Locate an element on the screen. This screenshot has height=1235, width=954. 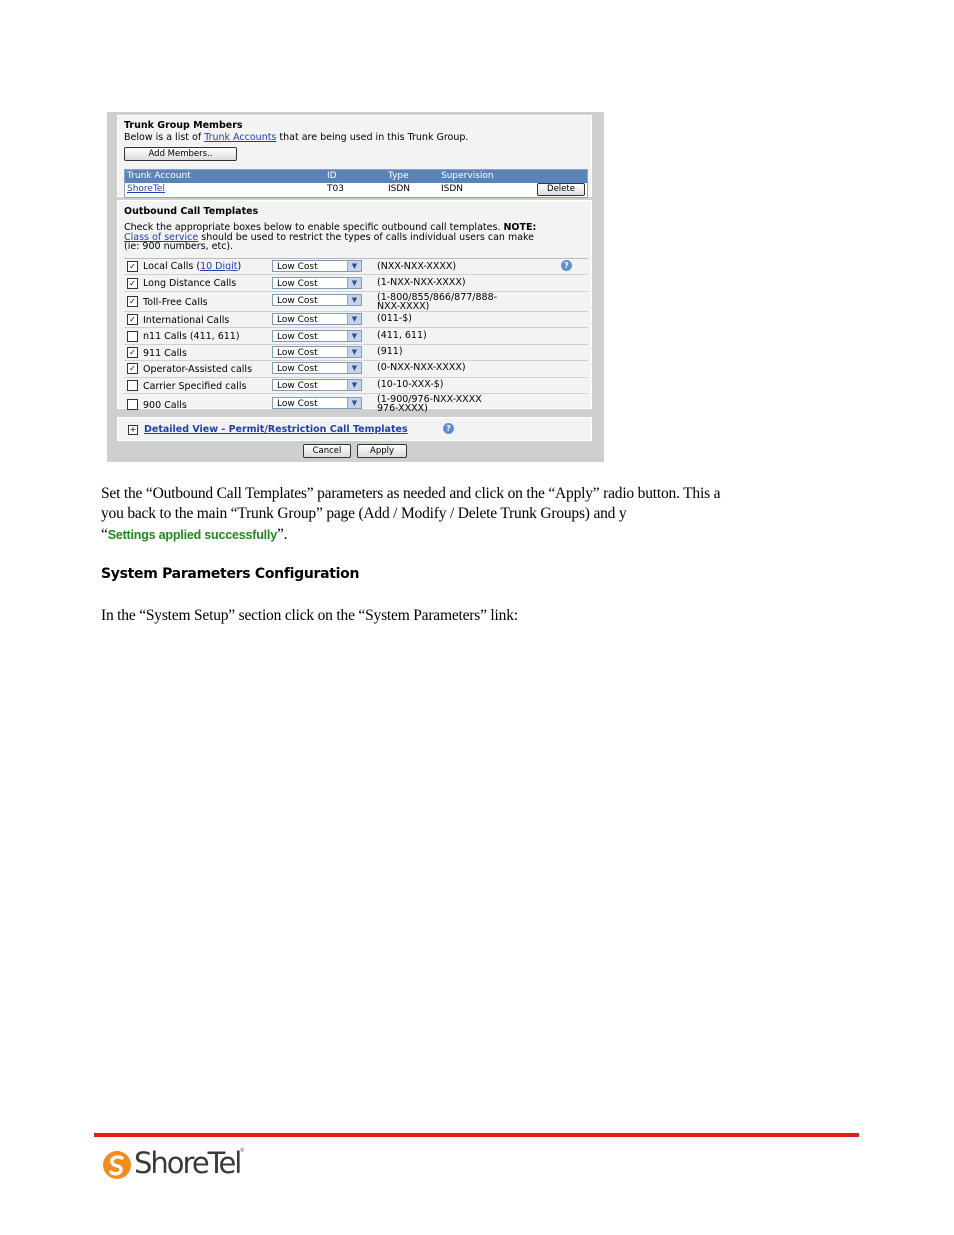
table-row: ShoreTel T03 ISDN ISDN Delete is located at coordinates (356, 190).